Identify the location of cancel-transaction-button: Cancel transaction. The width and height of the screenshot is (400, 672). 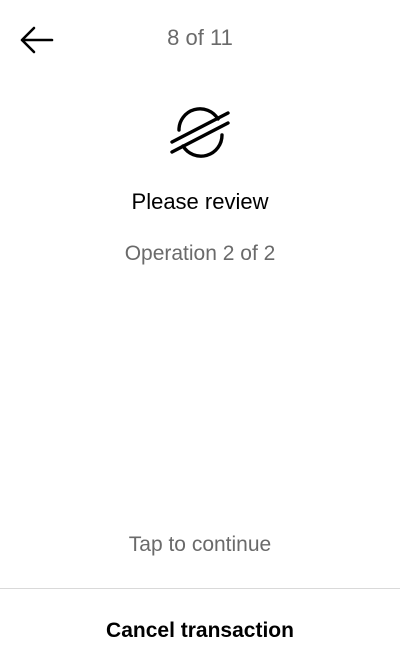
(200, 630).